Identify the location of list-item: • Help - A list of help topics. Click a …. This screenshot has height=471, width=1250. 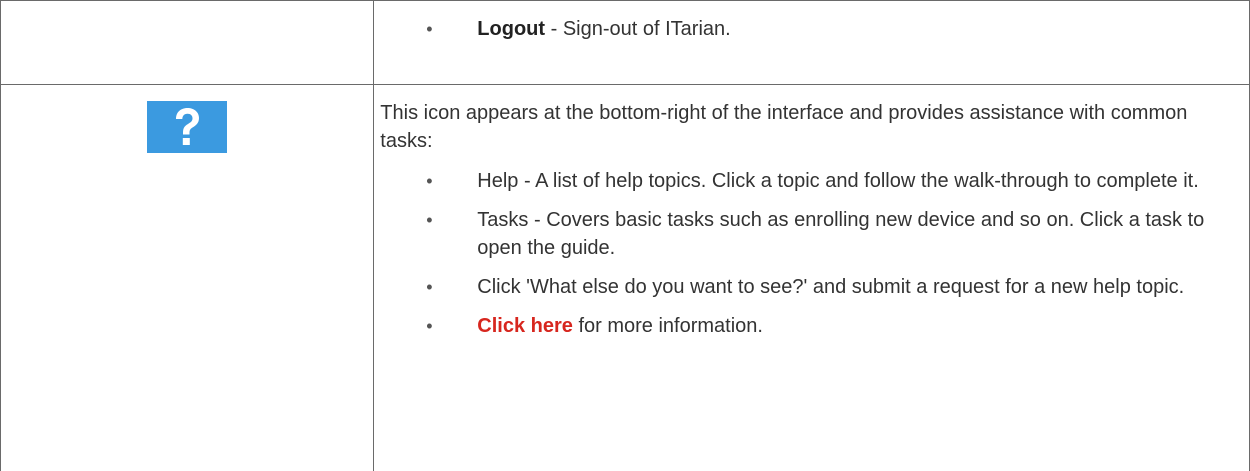
(811, 181).